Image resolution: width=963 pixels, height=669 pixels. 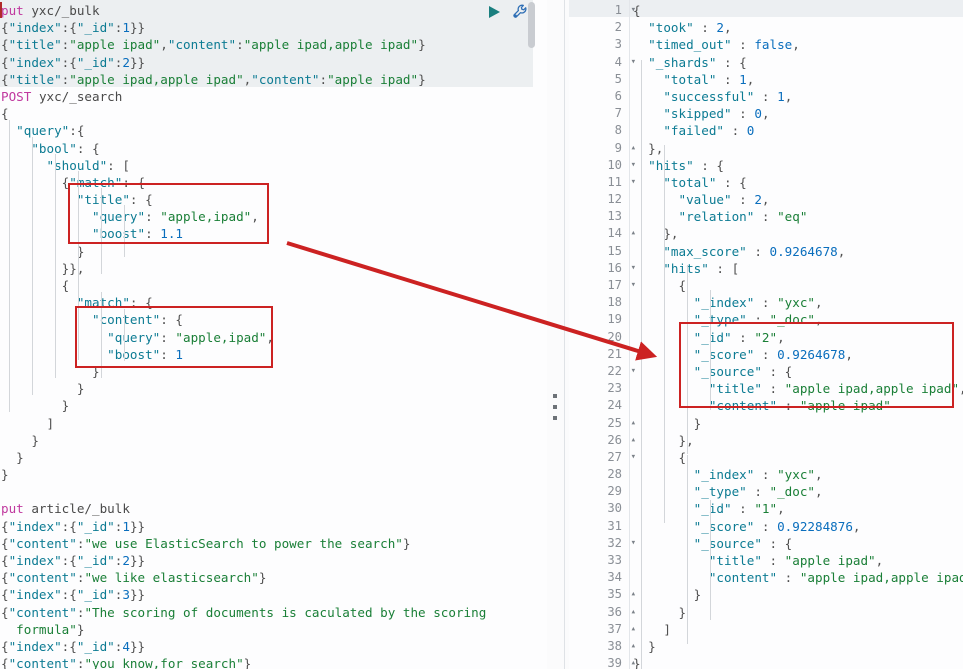 What do you see at coordinates (602, 371) in the screenshot?
I see `line-number: 22 ▾` at bounding box center [602, 371].